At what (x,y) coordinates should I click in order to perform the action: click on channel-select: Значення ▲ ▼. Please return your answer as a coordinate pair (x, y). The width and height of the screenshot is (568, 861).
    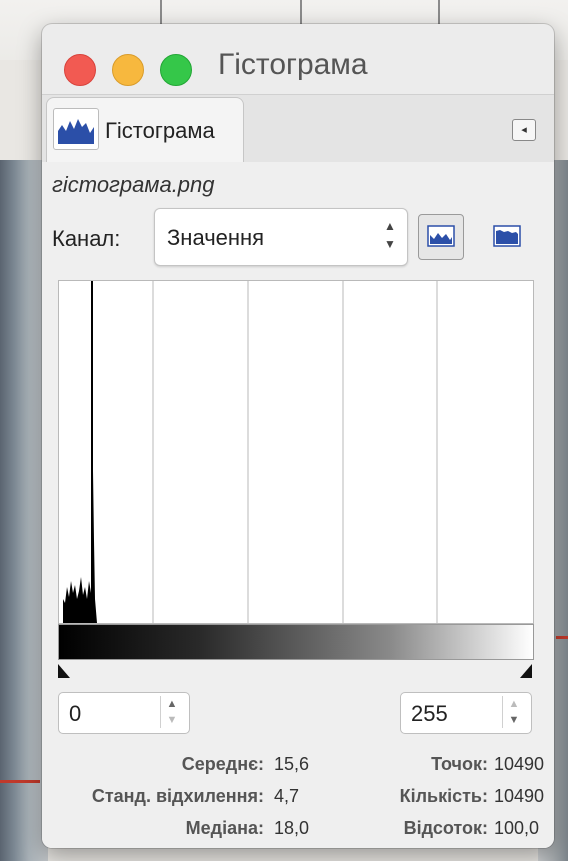
    Looking at the image, I should click on (281, 237).